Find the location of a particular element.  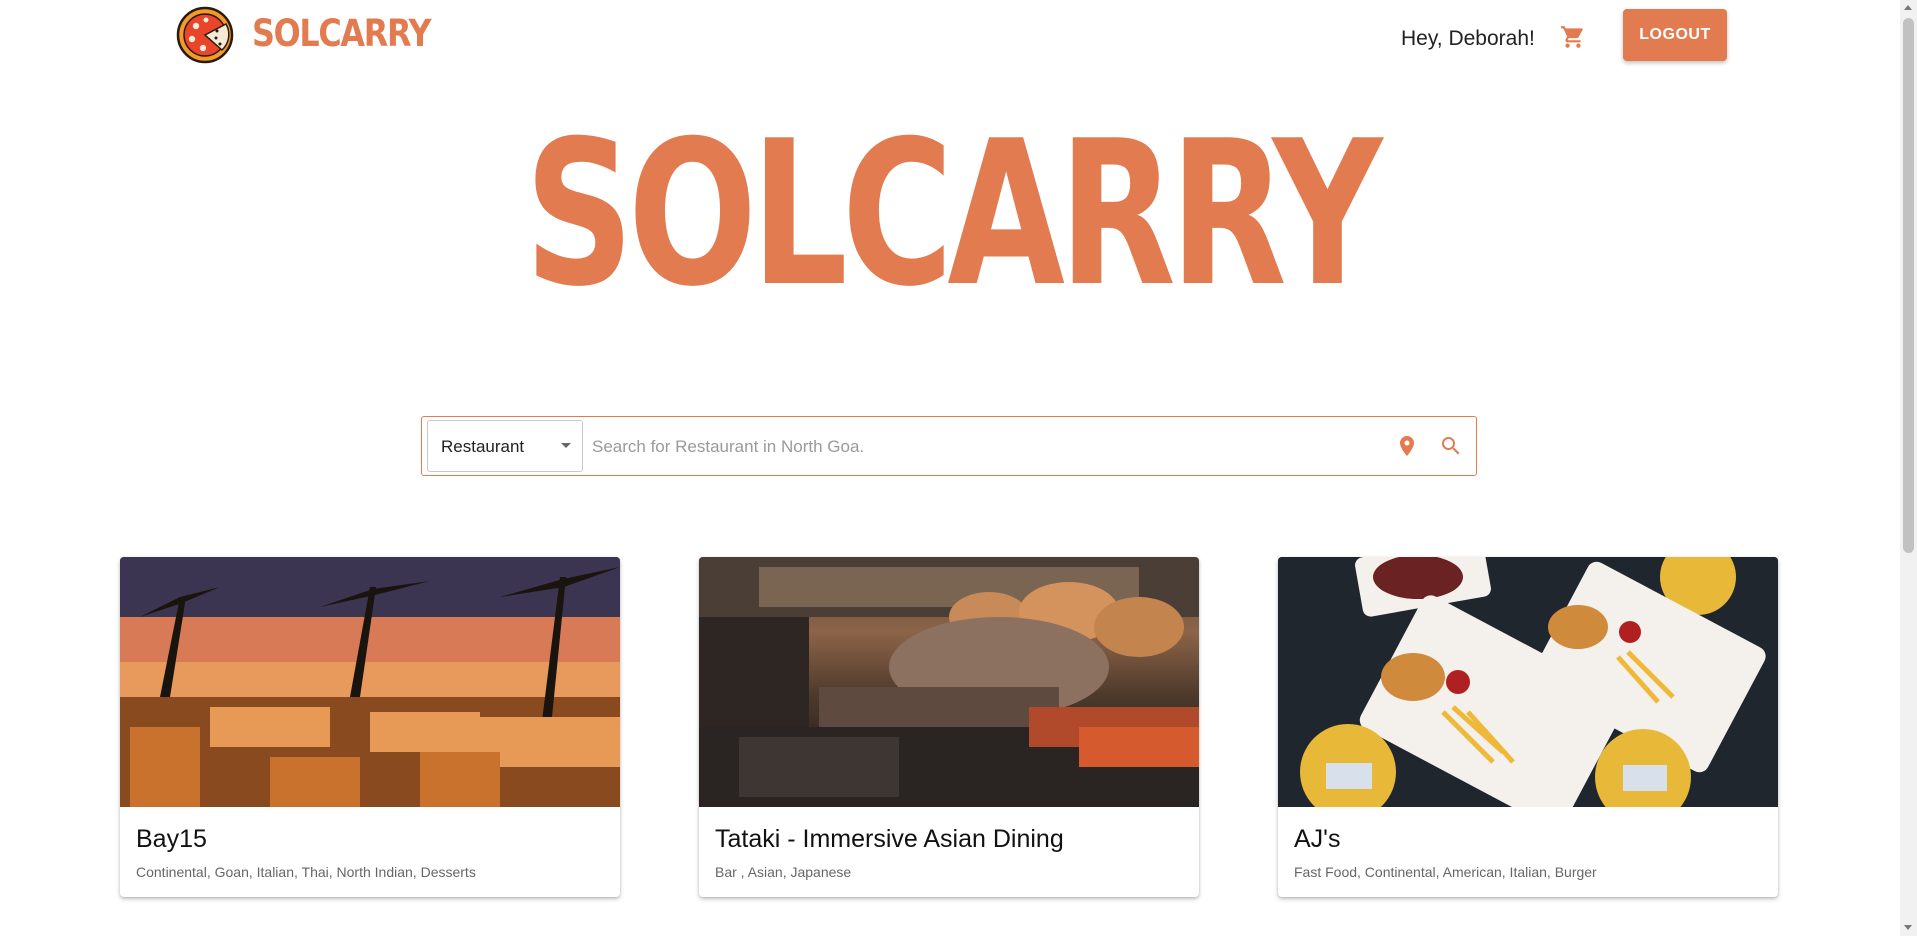

scroll-down-arrow-icon is located at coordinates (1908, 927).